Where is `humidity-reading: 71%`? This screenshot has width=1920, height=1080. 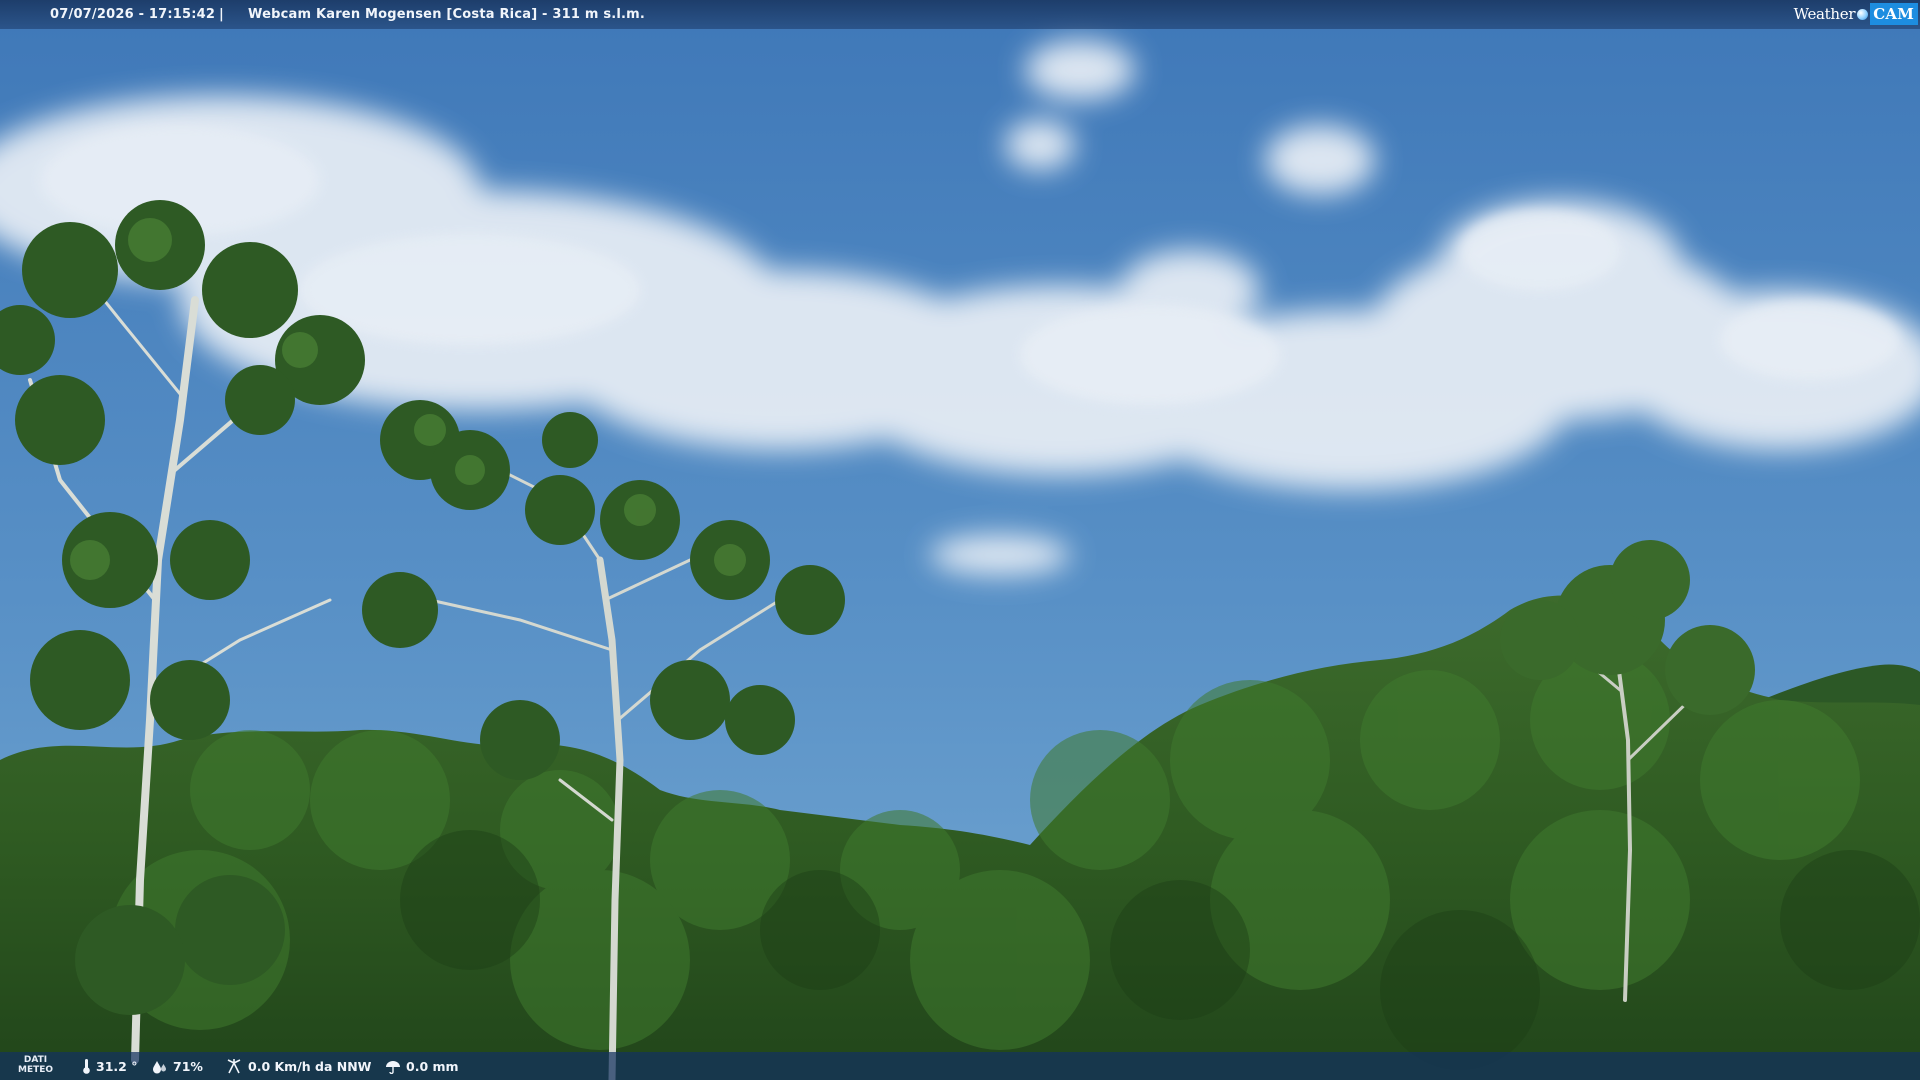
humidity-reading: 71% is located at coordinates (177, 1066).